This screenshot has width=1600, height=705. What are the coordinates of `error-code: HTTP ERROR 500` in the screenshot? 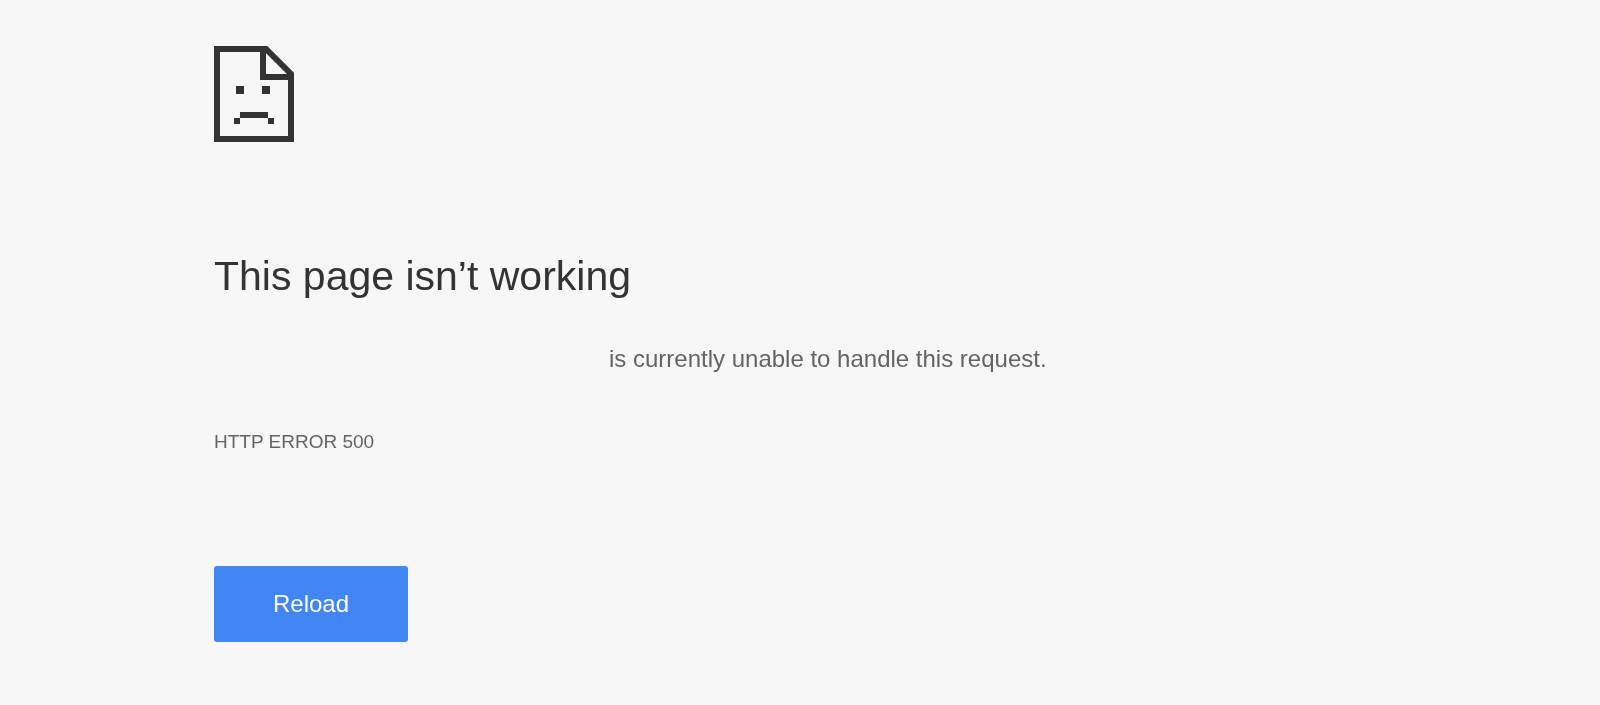 It's located at (295, 442).